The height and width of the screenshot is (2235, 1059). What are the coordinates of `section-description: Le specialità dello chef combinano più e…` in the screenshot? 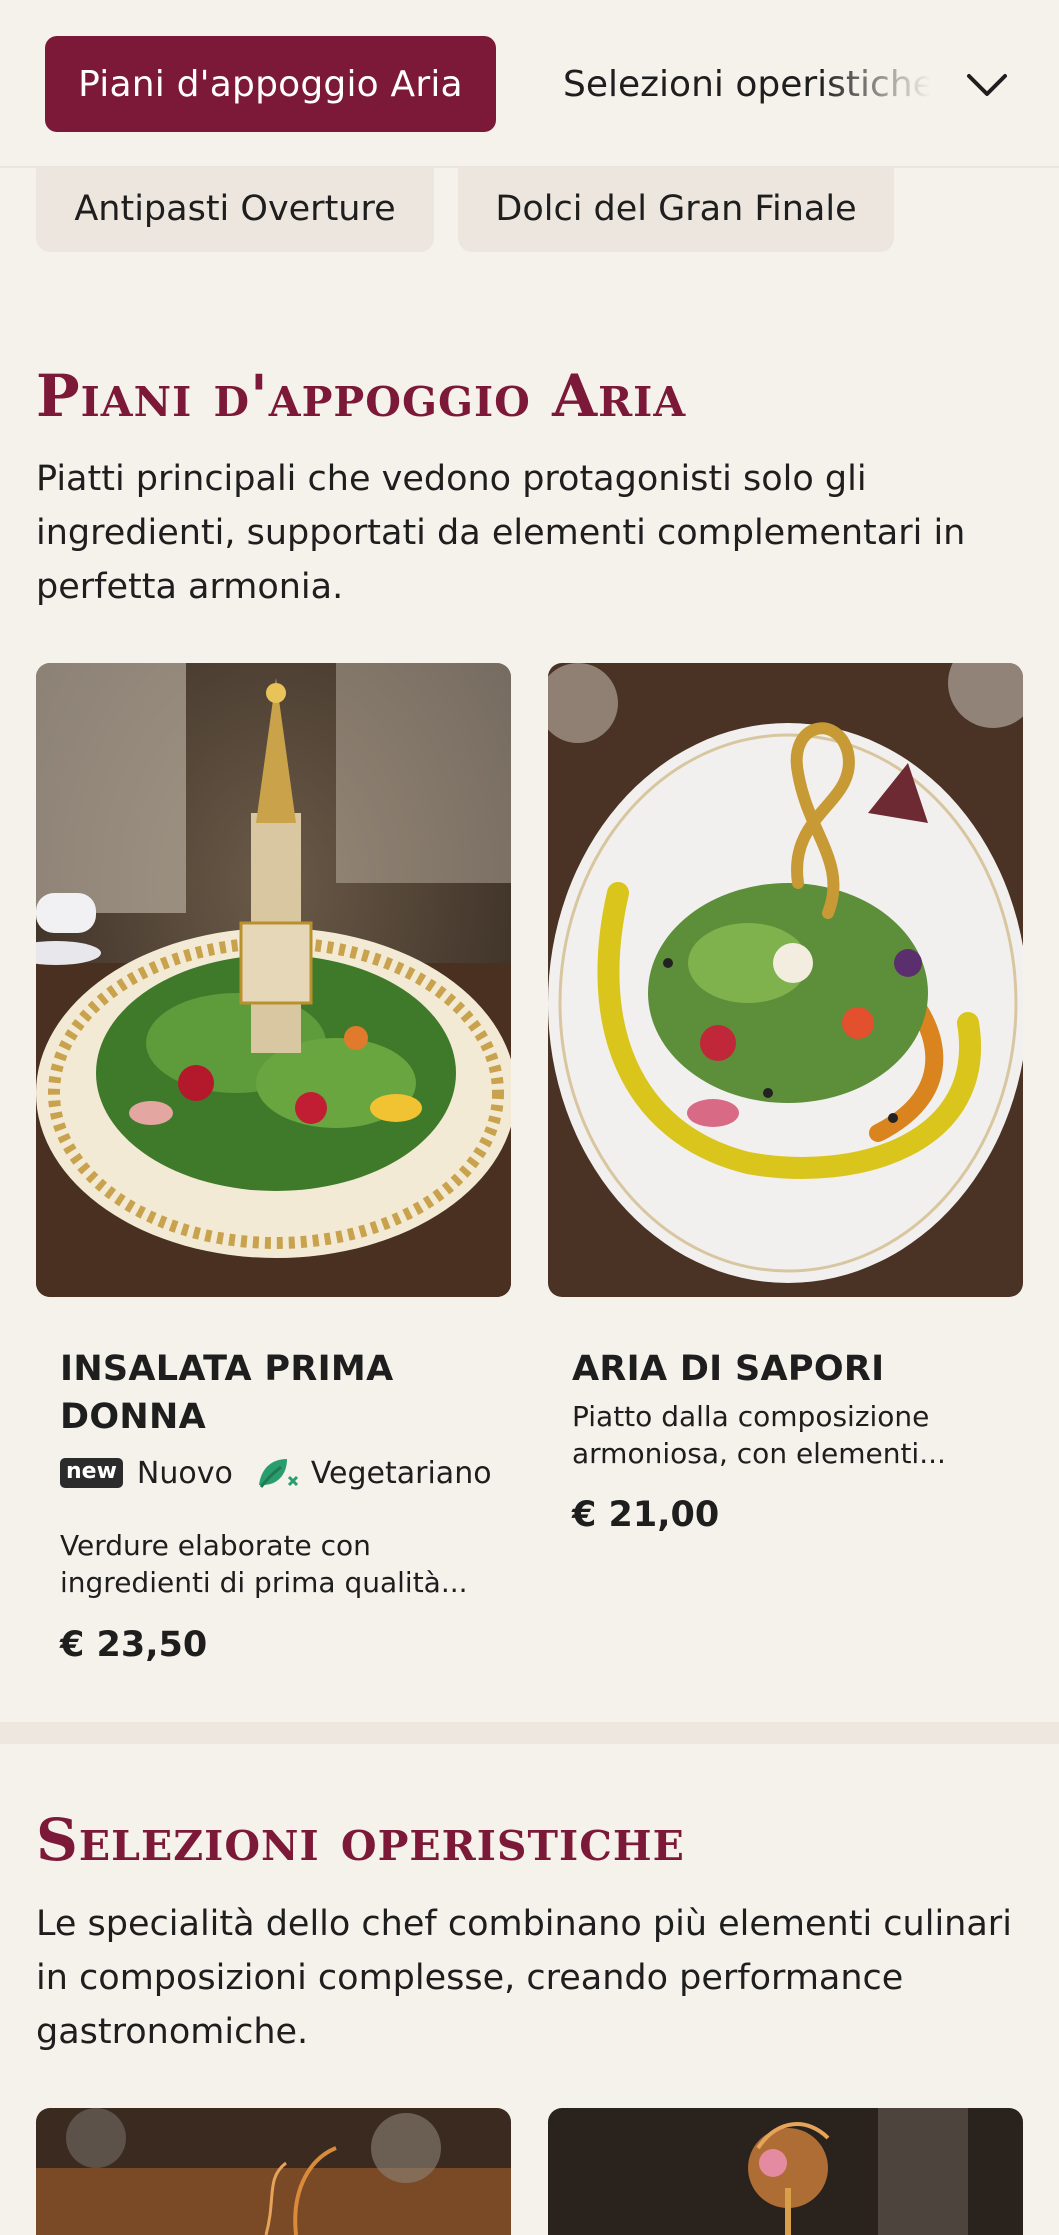 It's located at (524, 1978).